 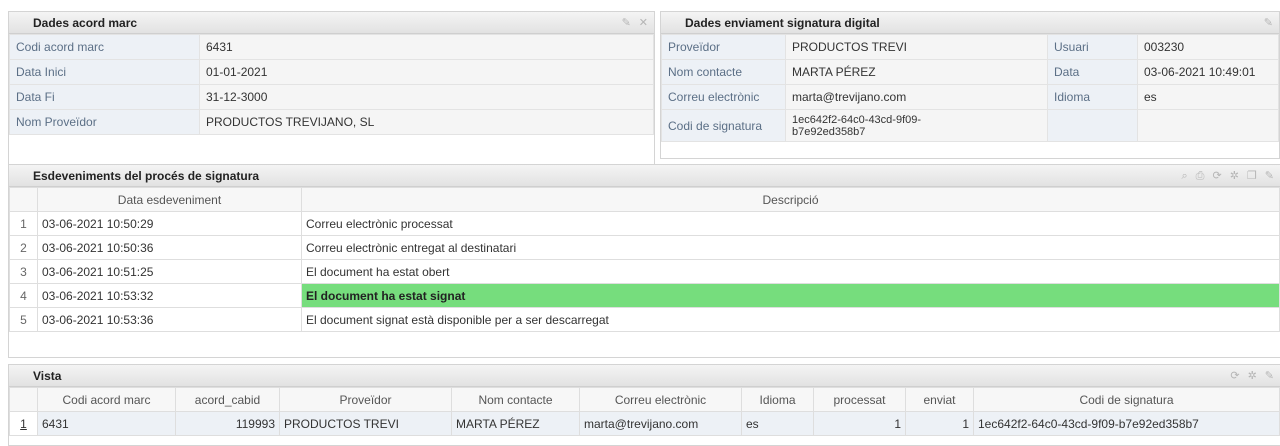 I want to click on field-value: 6431, so click(x=426, y=47).